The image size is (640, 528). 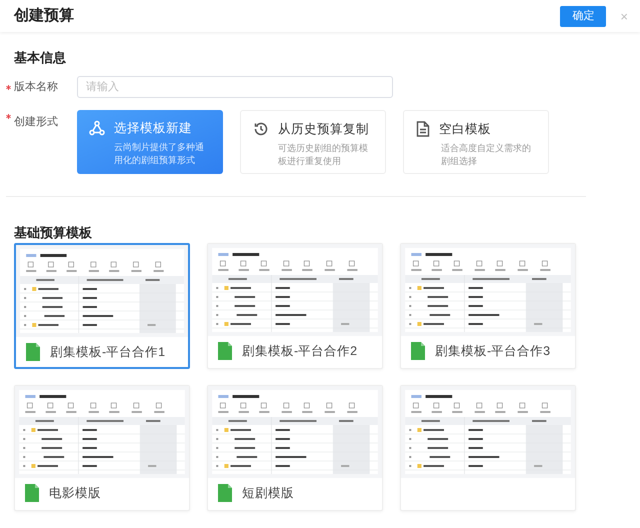 I want to click on option-title: 空白模板, so click(x=465, y=129).